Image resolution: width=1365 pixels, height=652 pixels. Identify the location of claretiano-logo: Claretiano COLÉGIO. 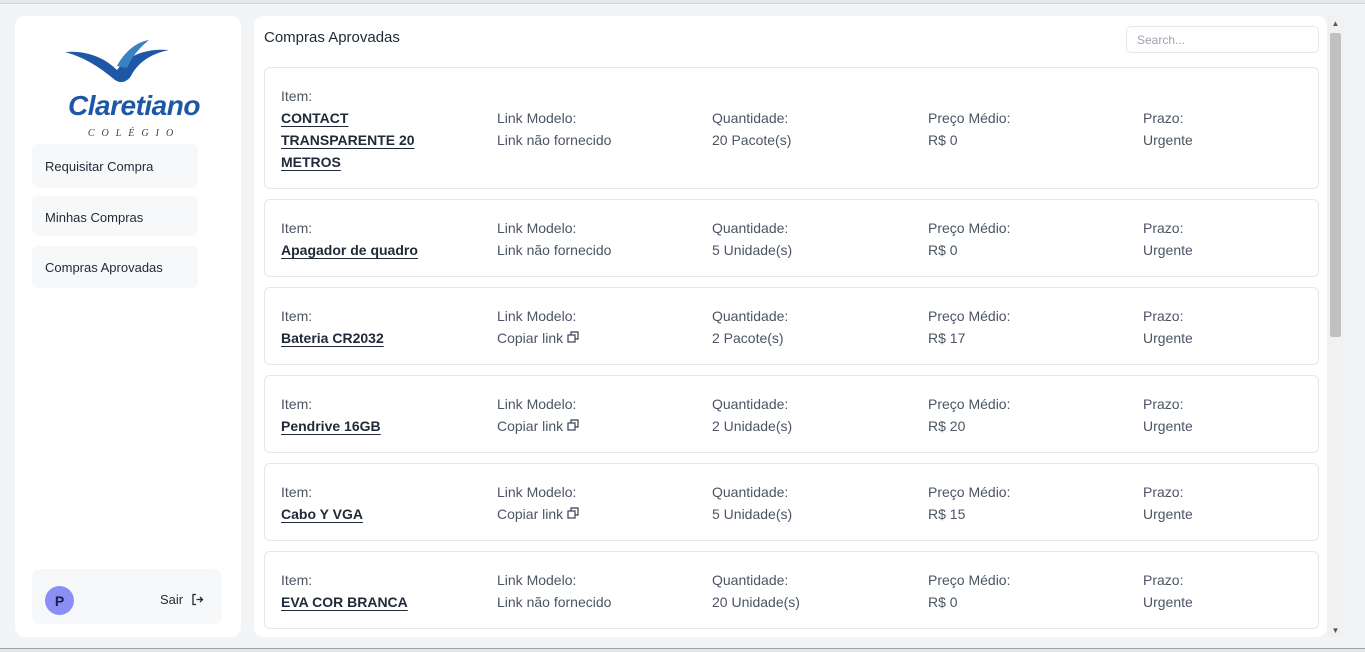
(132, 91).